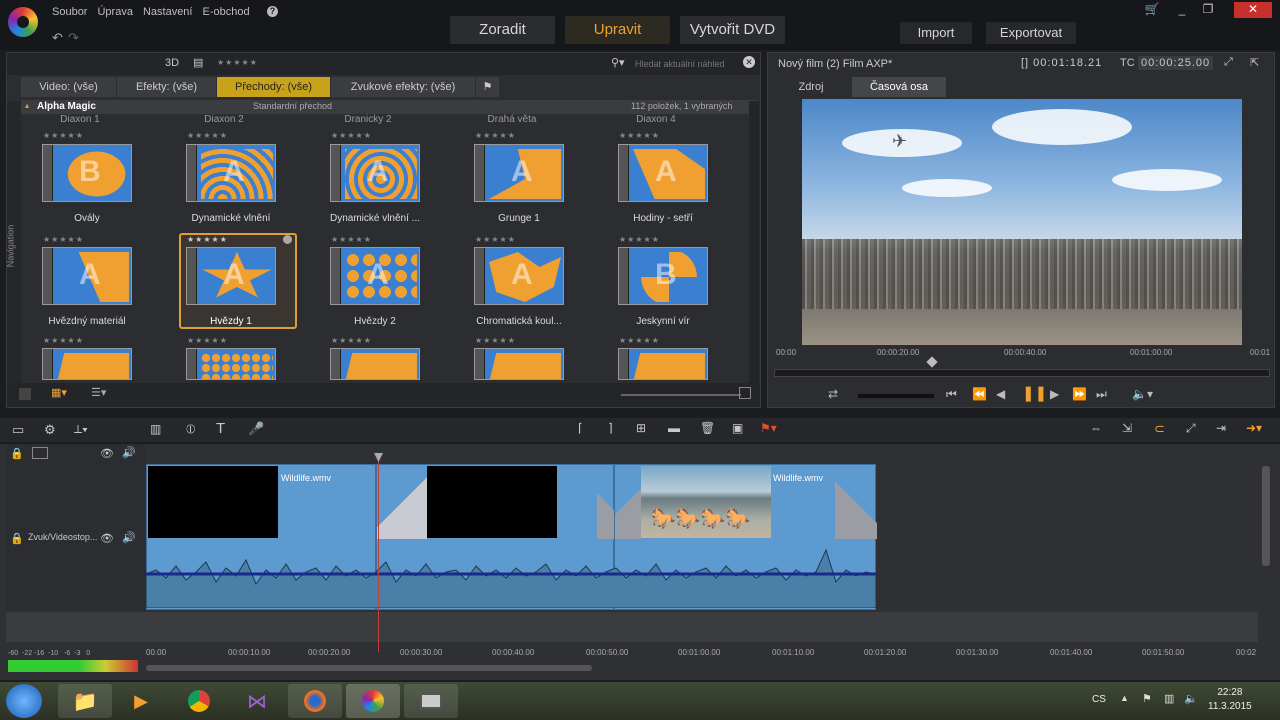 Image resolution: width=1280 pixels, height=720 pixels. What do you see at coordinates (1054, 394) in the screenshot?
I see `step-forward-icon: ▶` at bounding box center [1054, 394].